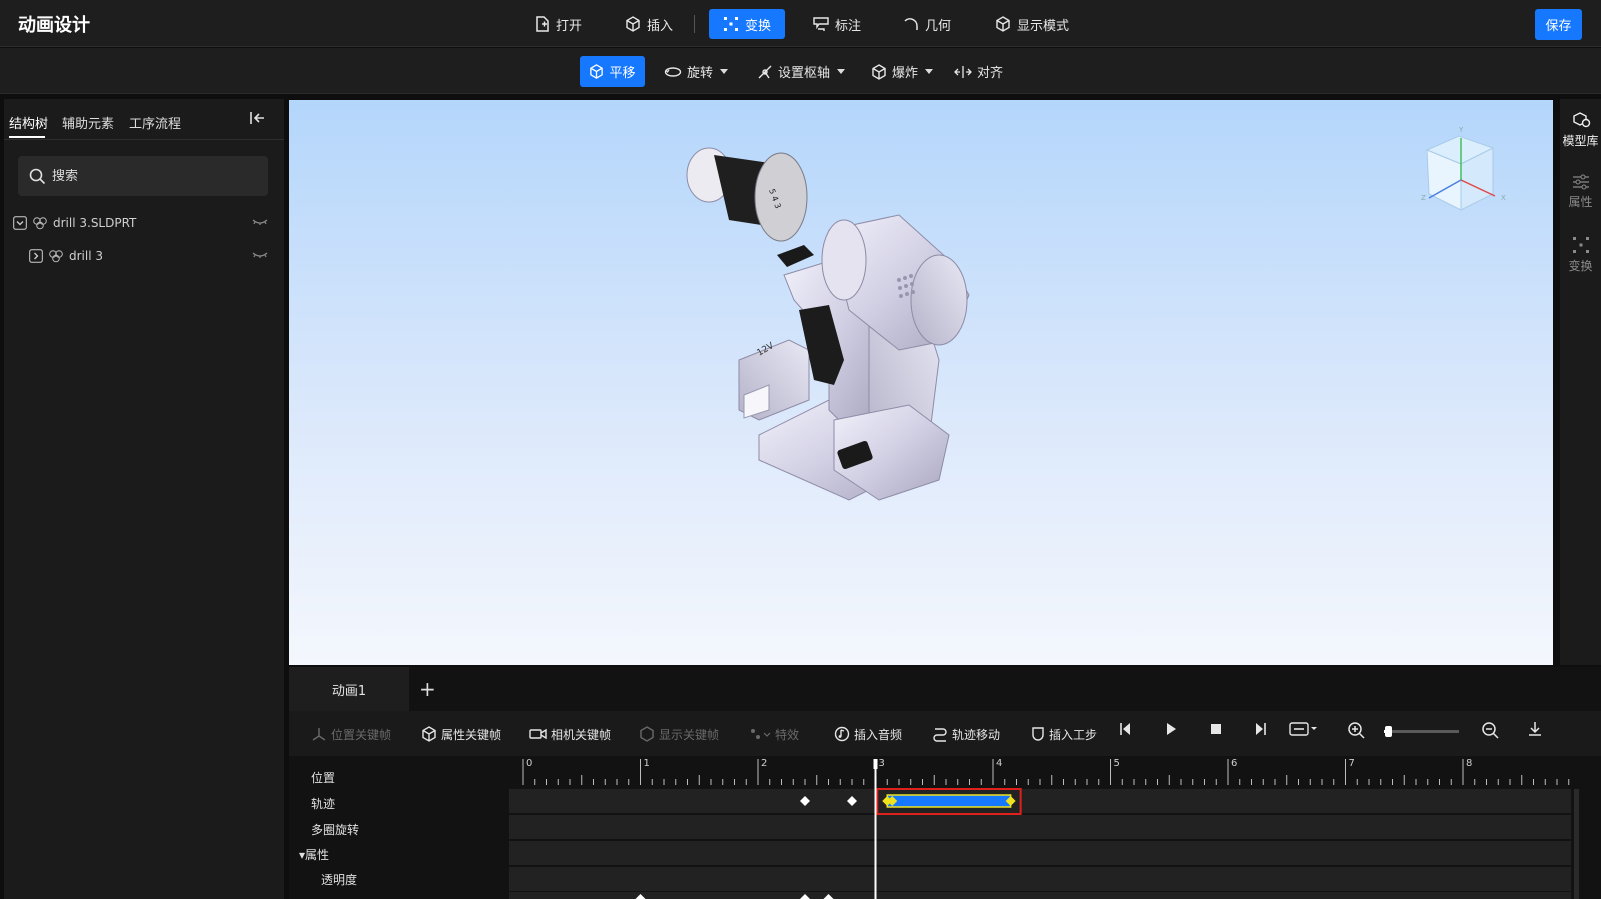 Image resolution: width=1601 pixels, height=899 pixels. I want to click on ruler-label: 8, so click(1469, 763).